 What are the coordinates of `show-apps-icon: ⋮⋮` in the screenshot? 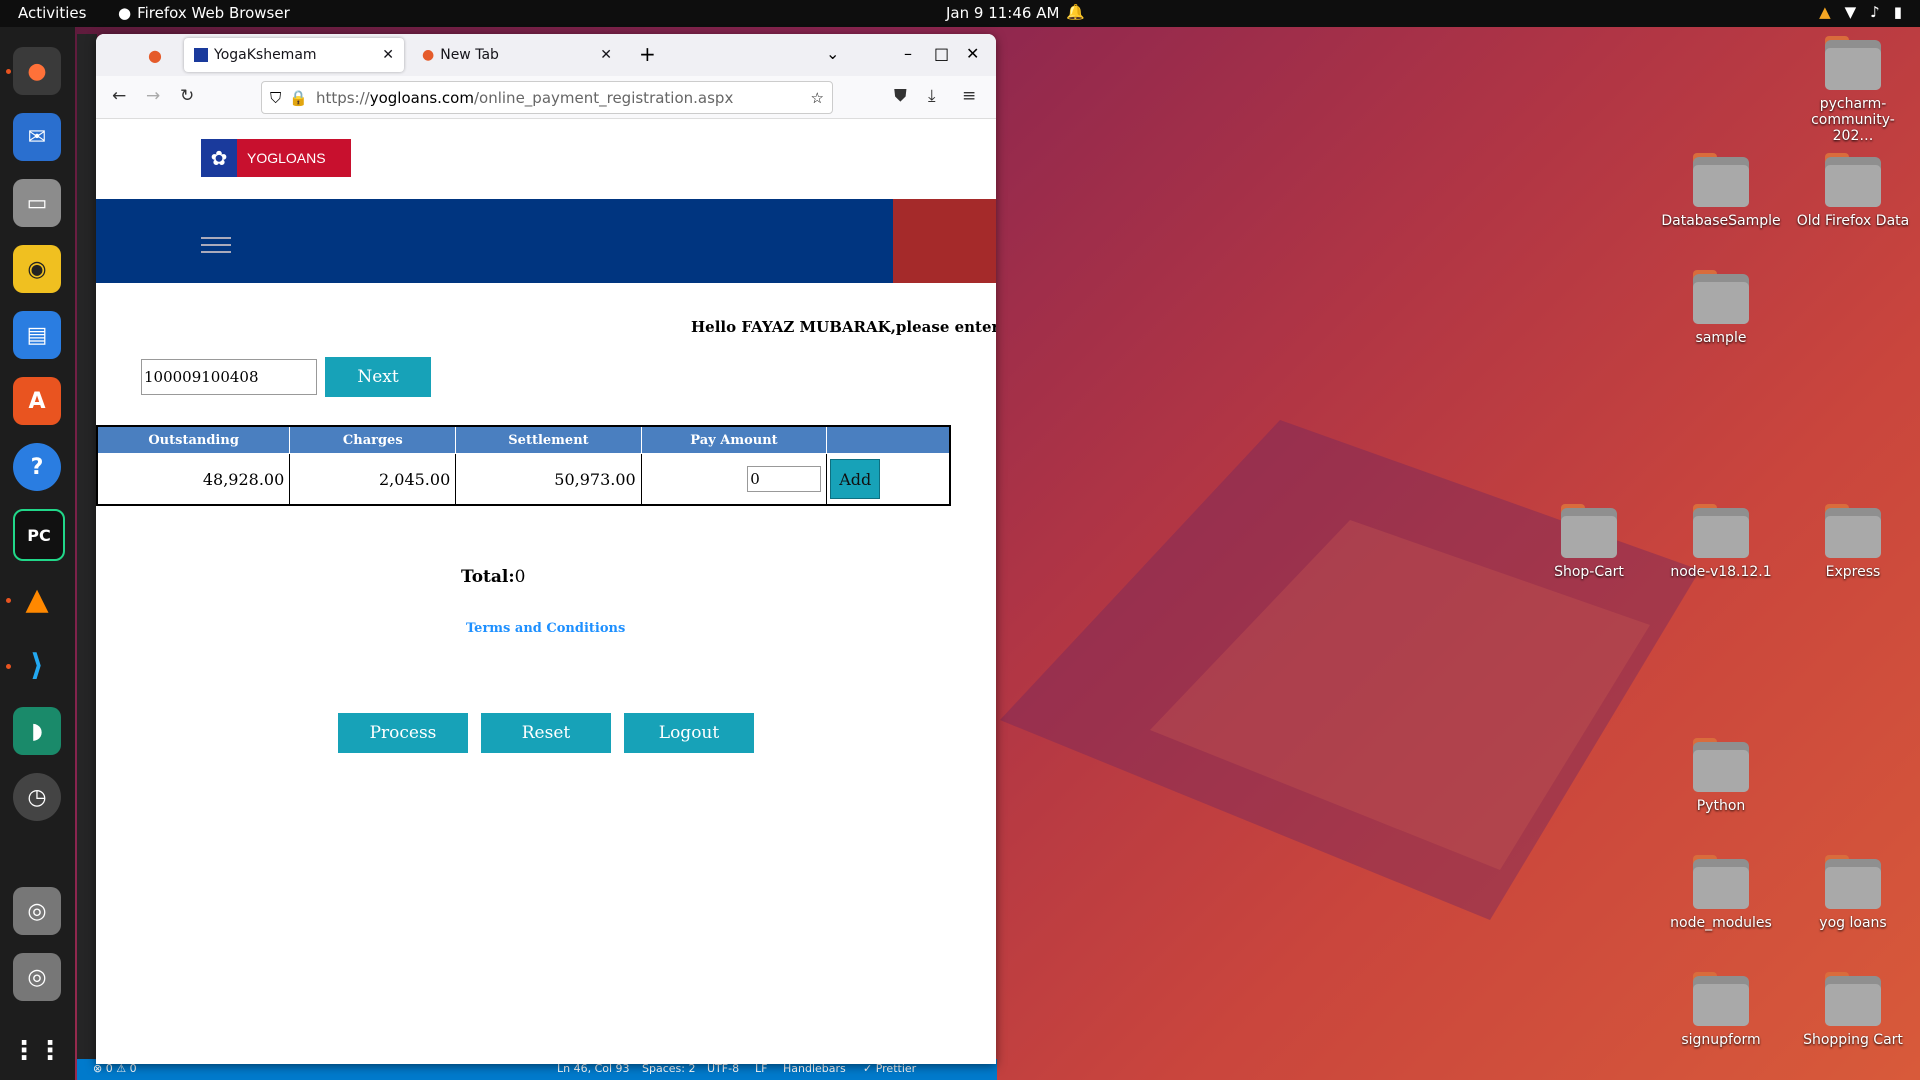 It's located at (37, 1051).